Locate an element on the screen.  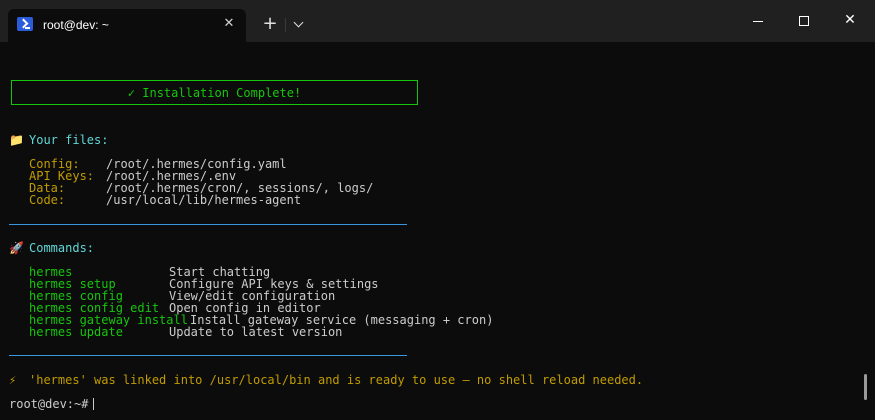
text-cursor is located at coordinates (94, 404).